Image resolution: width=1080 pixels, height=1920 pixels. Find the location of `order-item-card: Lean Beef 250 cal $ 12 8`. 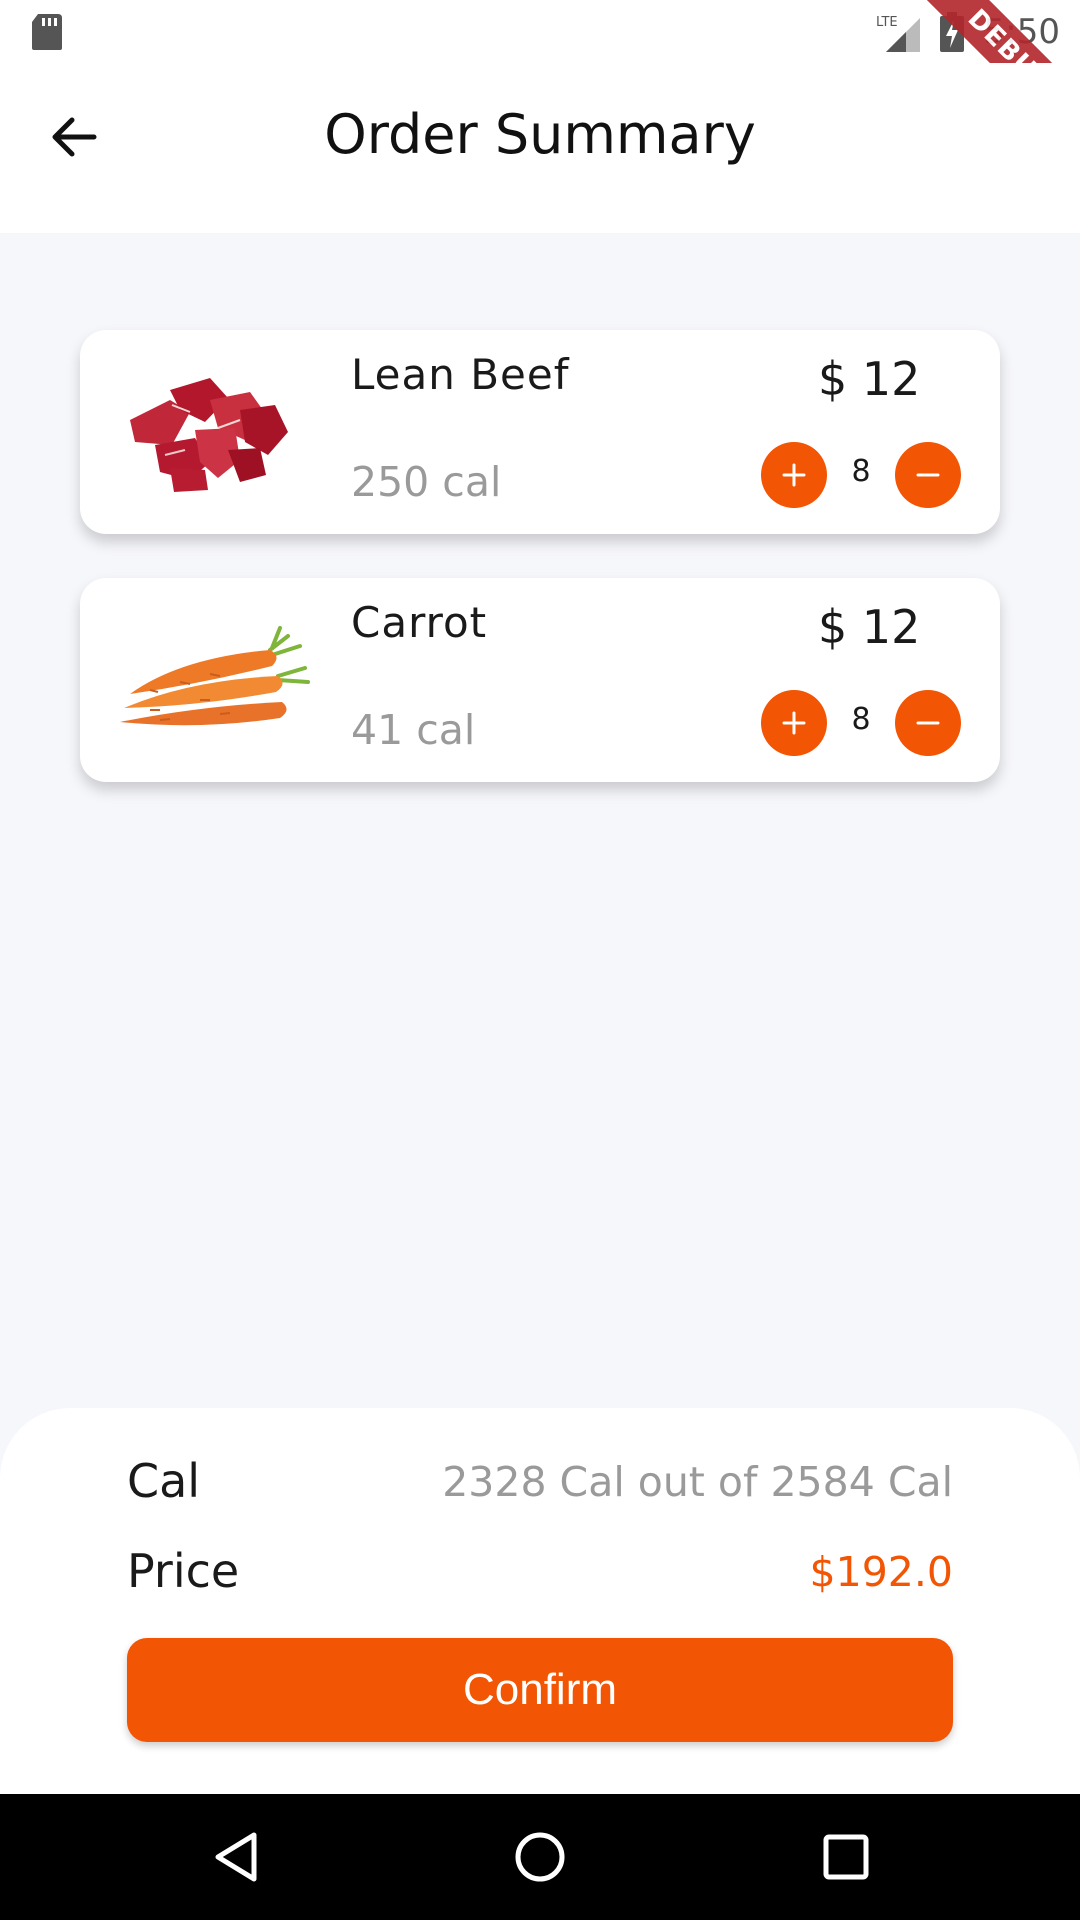

order-item-card: Lean Beef 250 cal $ 12 8 is located at coordinates (540, 432).